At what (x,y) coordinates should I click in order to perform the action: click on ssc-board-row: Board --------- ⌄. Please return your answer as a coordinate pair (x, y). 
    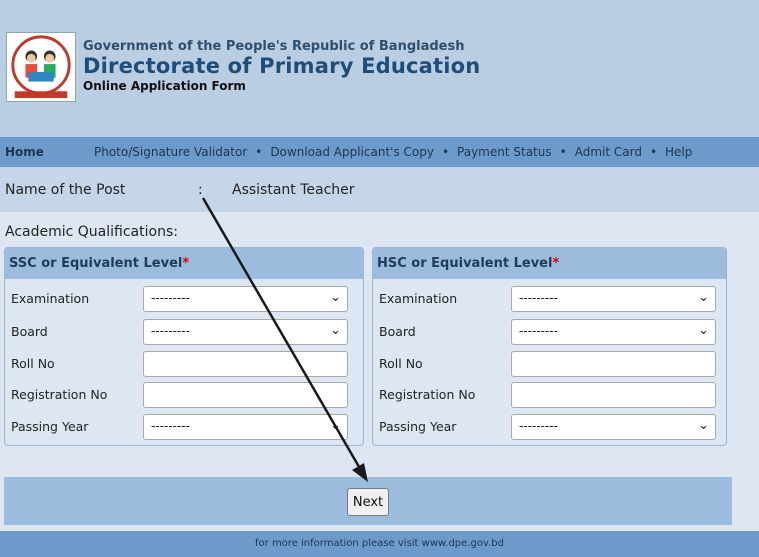
    Looking at the image, I should click on (181, 332).